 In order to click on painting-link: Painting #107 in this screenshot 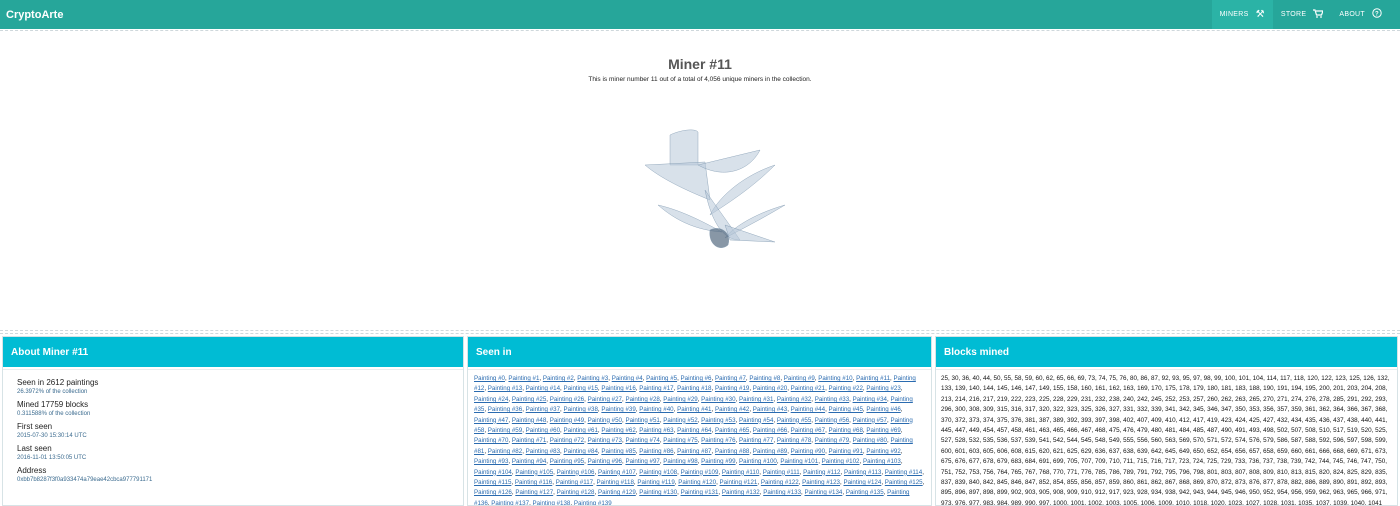, I will do `click(617, 472)`.